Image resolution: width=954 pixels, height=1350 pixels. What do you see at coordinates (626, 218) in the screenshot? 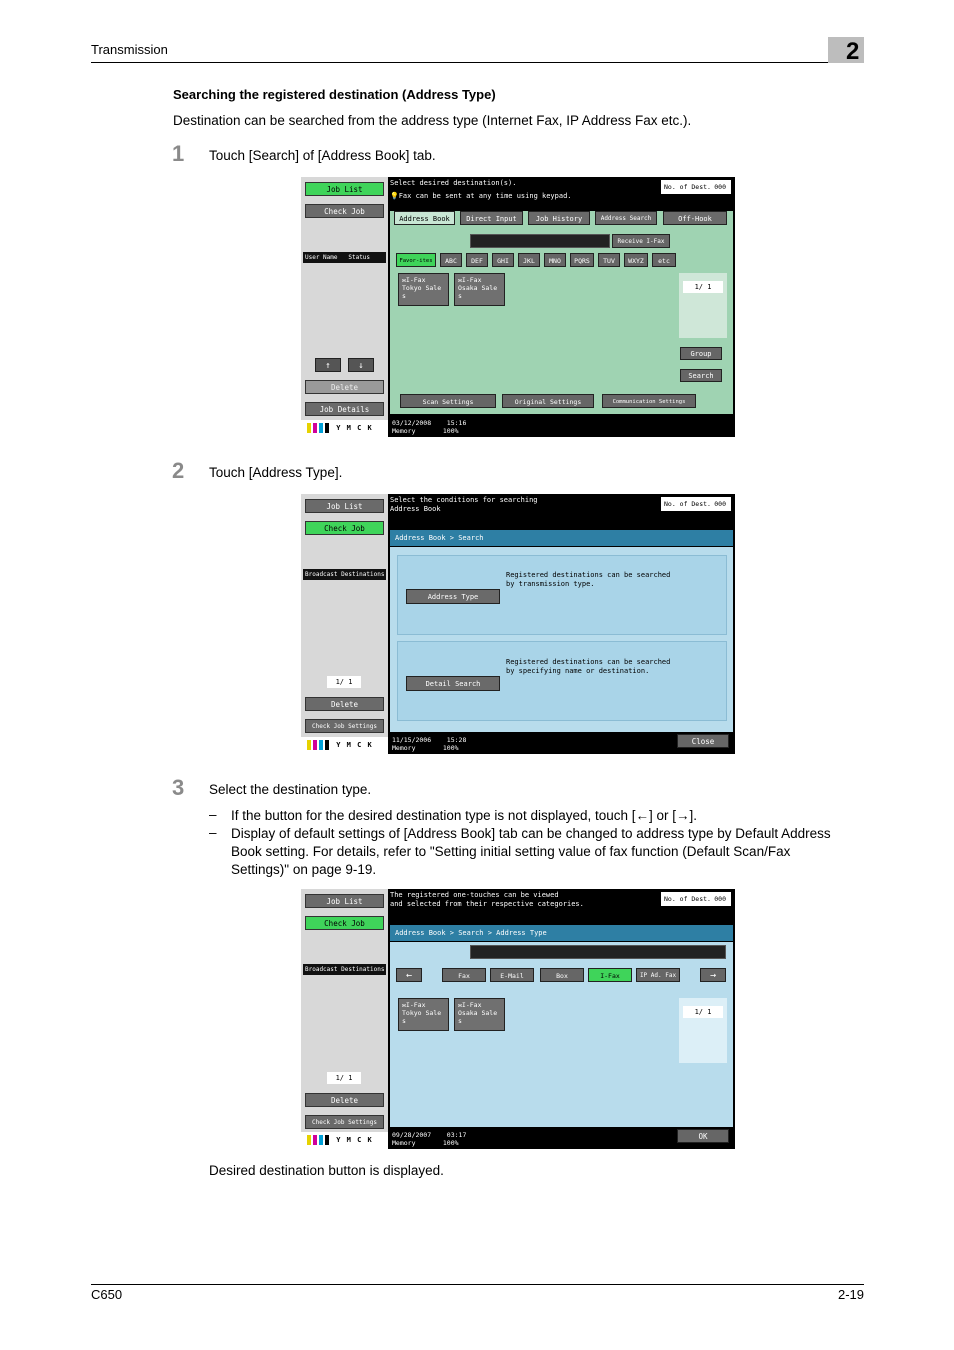
I see `tab-address-search: Address Search` at bounding box center [626, 218].